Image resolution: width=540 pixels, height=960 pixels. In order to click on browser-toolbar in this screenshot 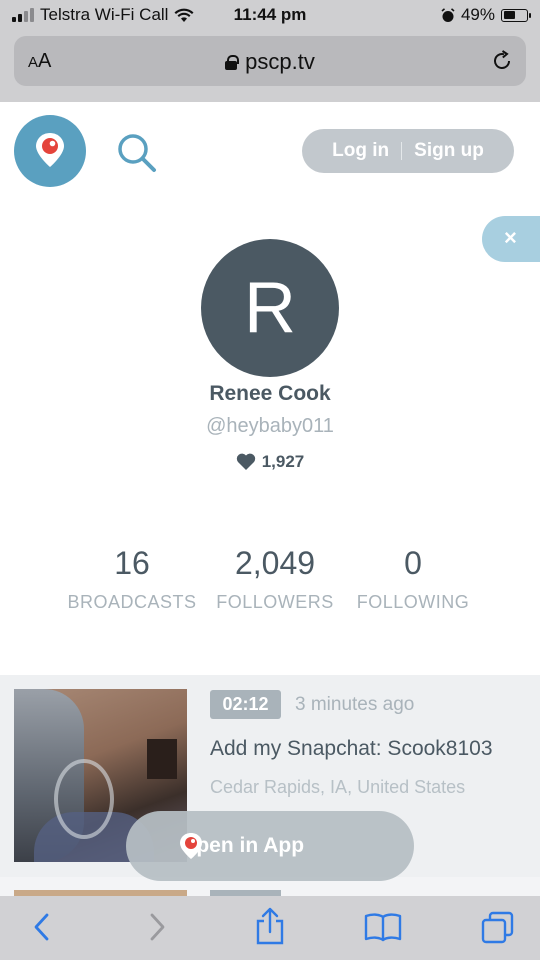, I will do `click(270, 928)`.